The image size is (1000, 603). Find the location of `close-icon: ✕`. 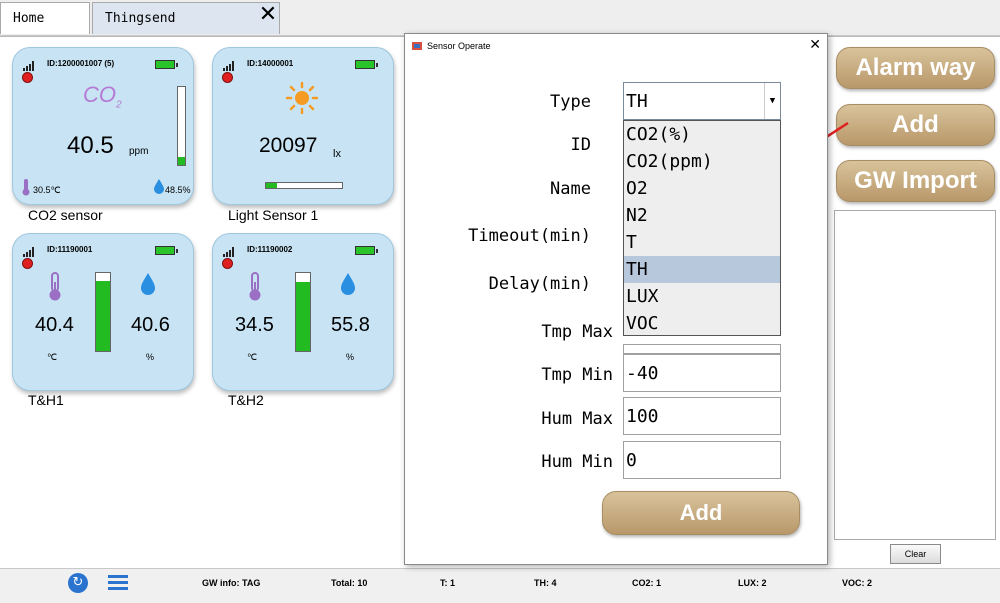

close-icon: ✕ is located at coordinates (815, 45).